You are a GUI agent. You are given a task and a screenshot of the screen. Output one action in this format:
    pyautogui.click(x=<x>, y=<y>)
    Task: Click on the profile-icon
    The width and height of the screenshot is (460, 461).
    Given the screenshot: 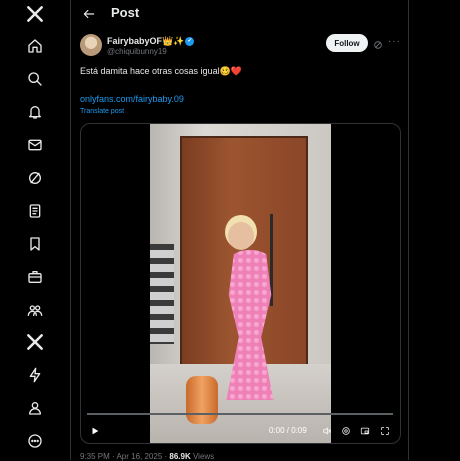 What is the action you would take?
    pyautogui.click(x=35, y=408)
    